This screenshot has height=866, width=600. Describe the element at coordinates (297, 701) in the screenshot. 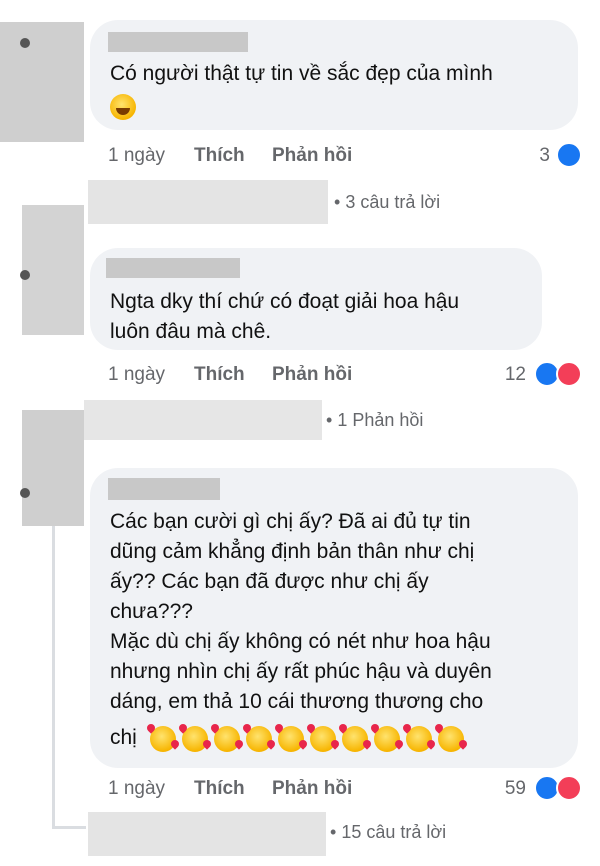

I see `comment-text-line: dáng, em thả 10 cái thương thương cho` at that location.